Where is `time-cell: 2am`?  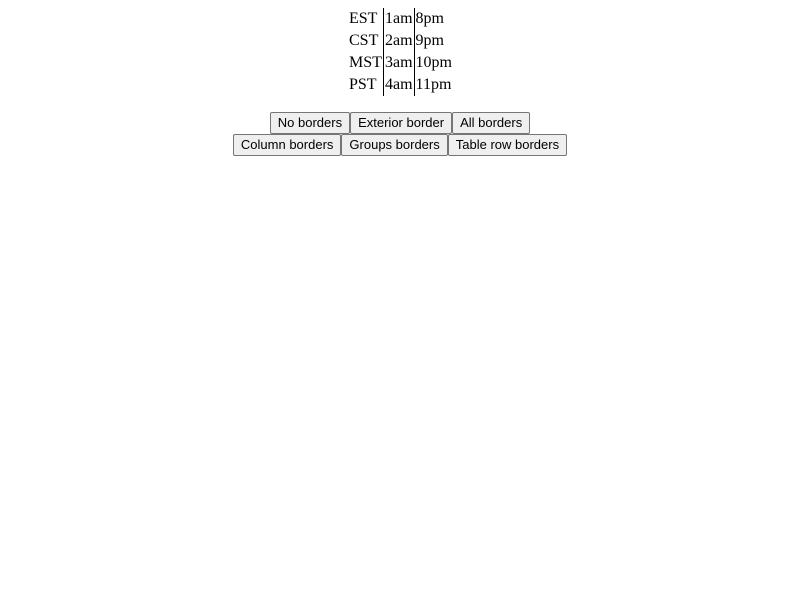 time-cell: 2am is located at coordinates (399, 41).